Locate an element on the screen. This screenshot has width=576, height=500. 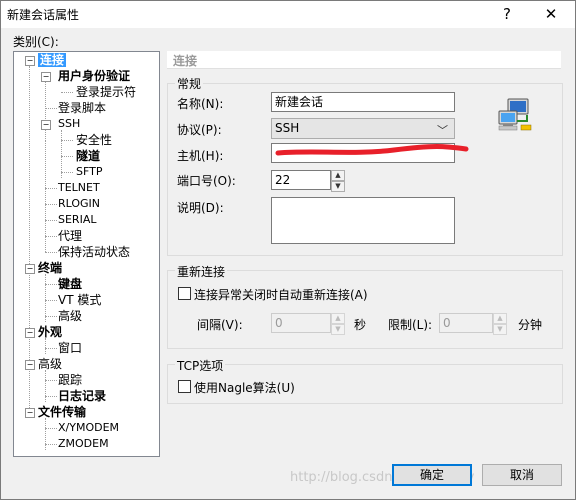
name-field: 新建会话 is located at coordinates (363, 102).